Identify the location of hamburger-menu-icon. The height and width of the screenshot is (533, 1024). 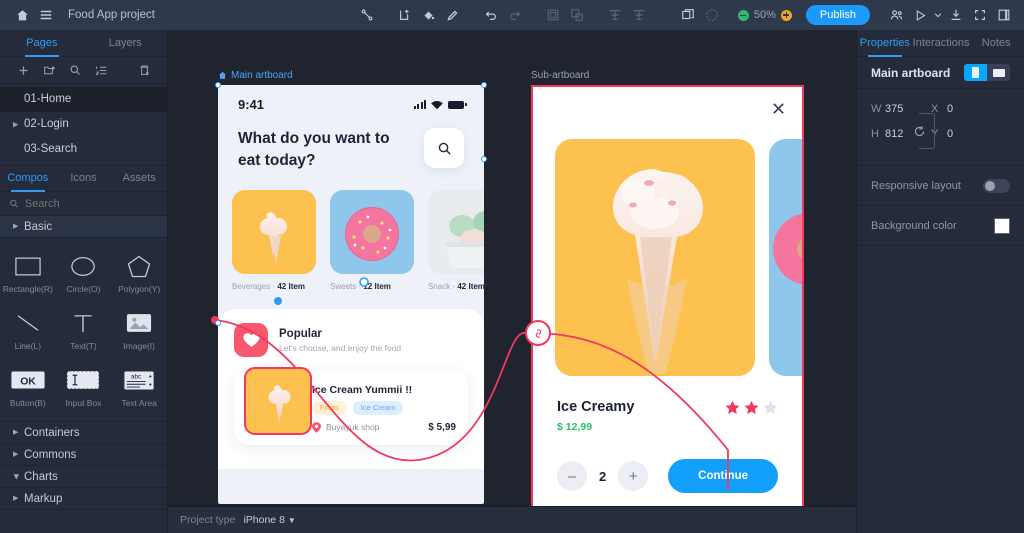
(46, 15).